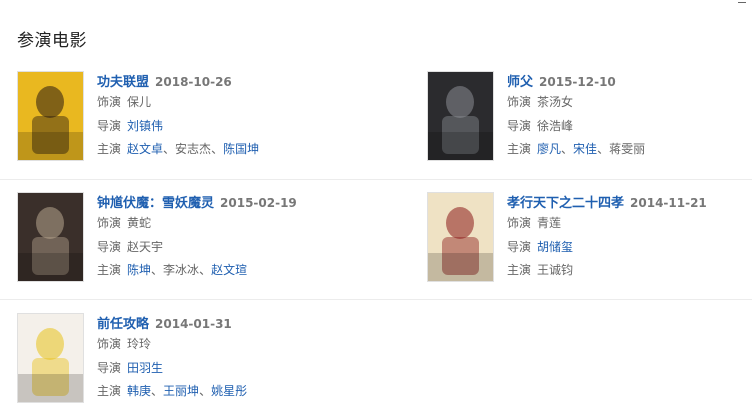 Image resolution: width=752 pixels, height=413 pixels. I want to click on person-link: 赵文卓, so click(145, 149).